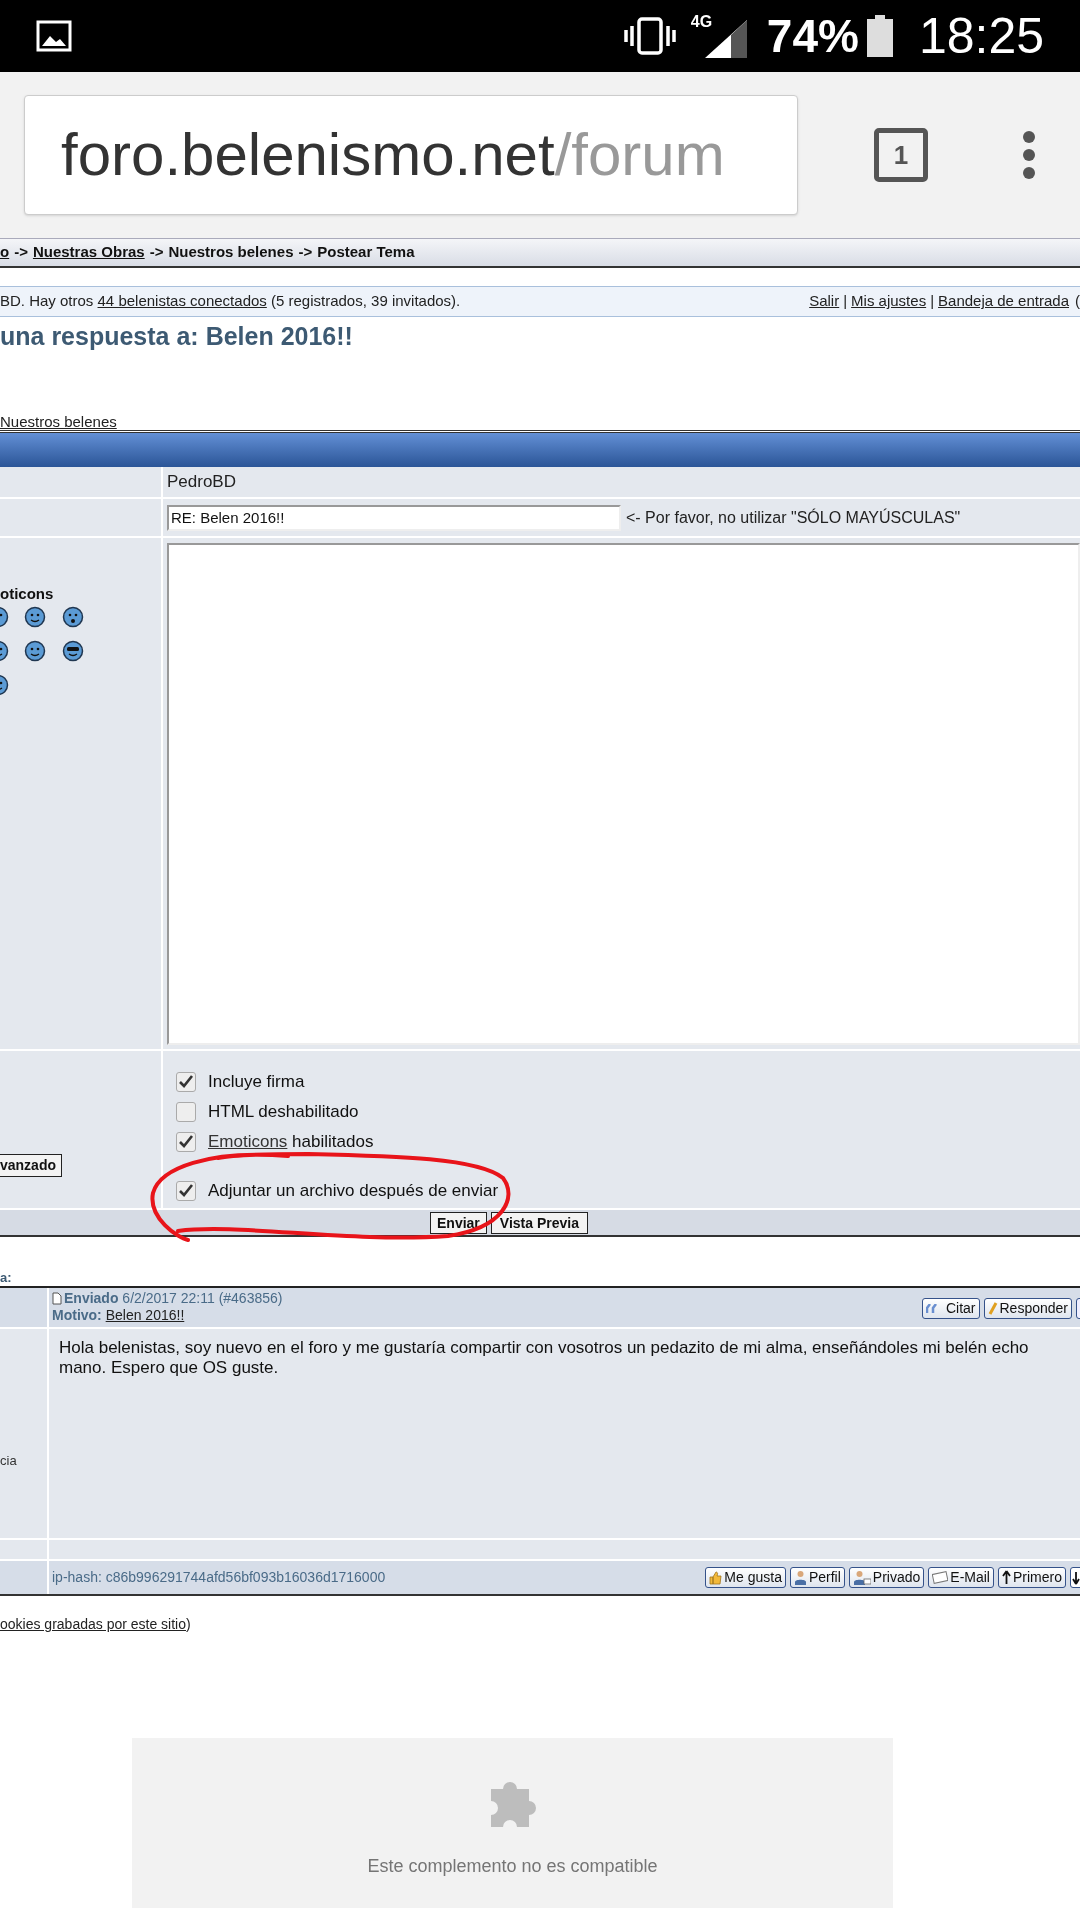 Image resolution: width=1080 pixels, height=1920 pixels. I want to click on battery-percent: 74%, so click(812, 36).